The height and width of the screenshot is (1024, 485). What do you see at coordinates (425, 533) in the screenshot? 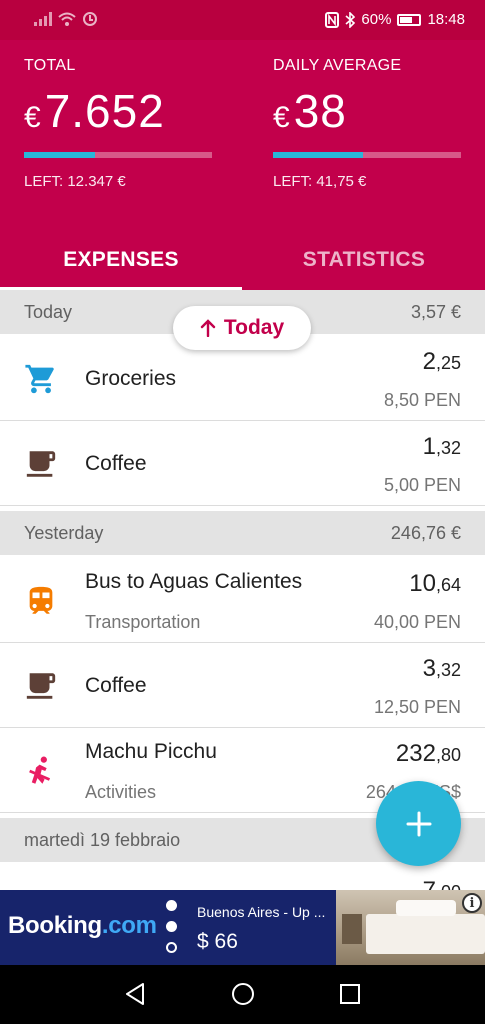
I see `day-total: 246,76 €` at bounding box center [425, 533].